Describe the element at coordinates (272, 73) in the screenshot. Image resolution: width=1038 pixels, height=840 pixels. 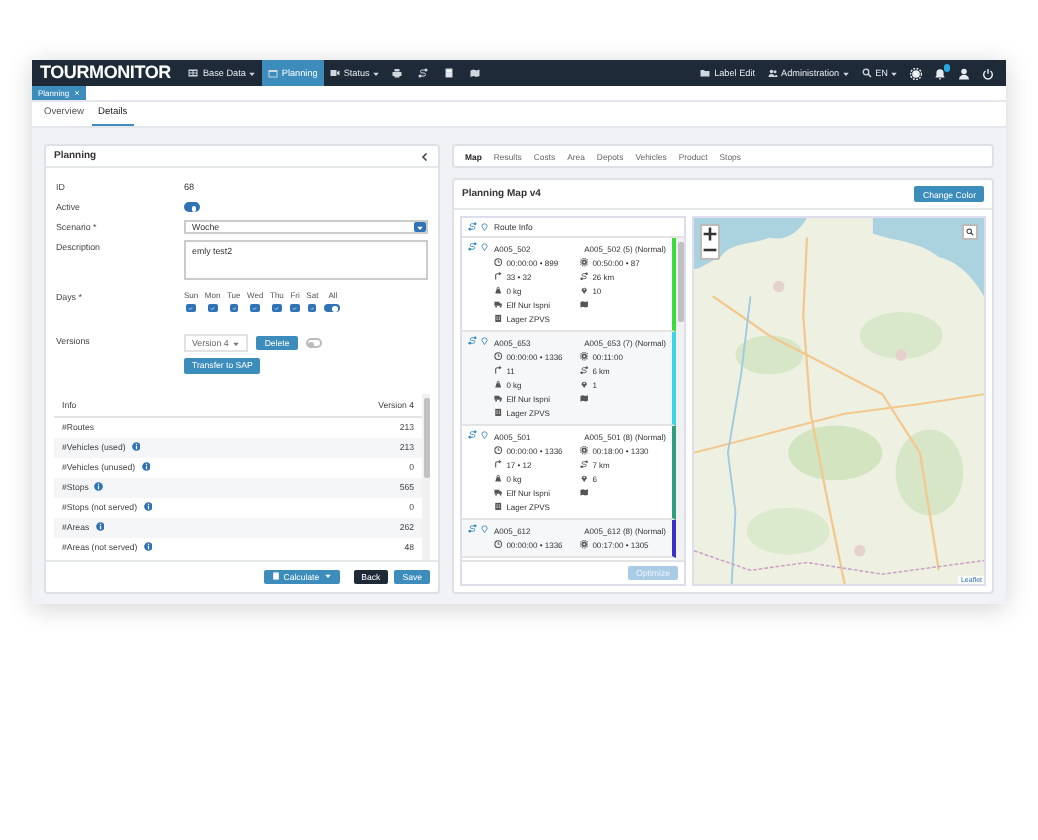
I see `calendar-icon` at that location.